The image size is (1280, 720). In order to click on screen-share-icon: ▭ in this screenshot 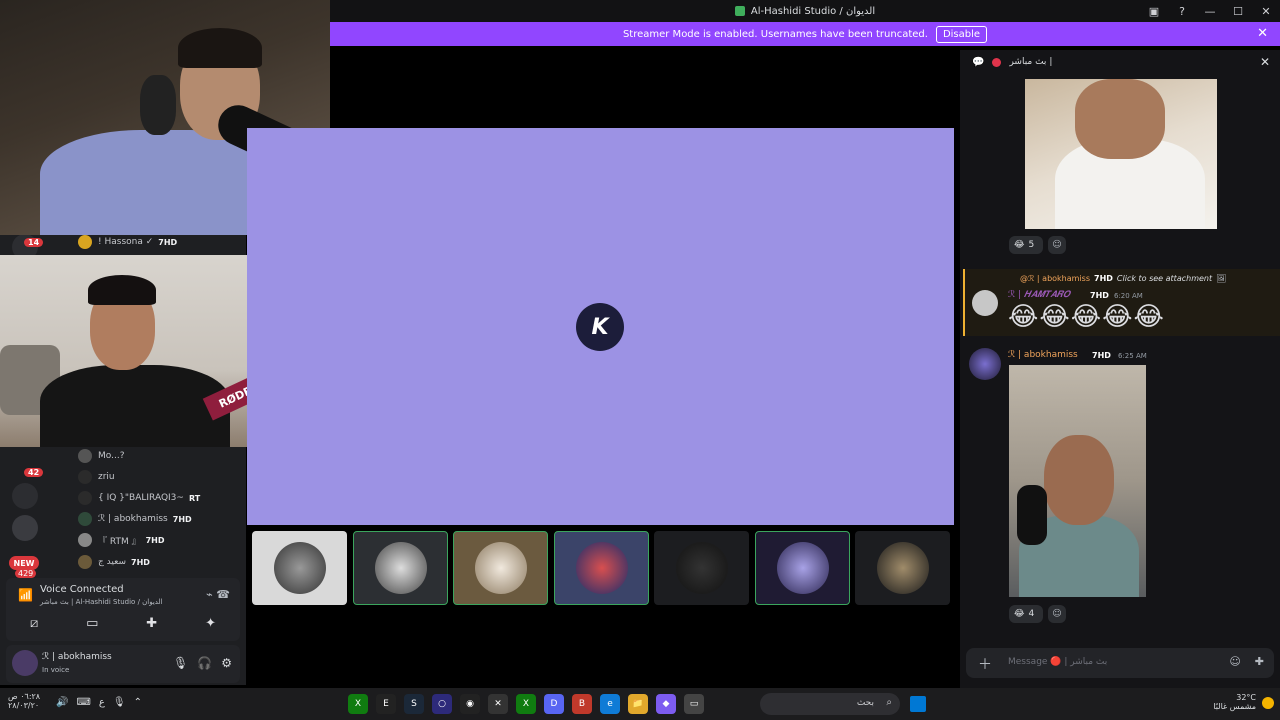, I will do `click(92, 623)`.